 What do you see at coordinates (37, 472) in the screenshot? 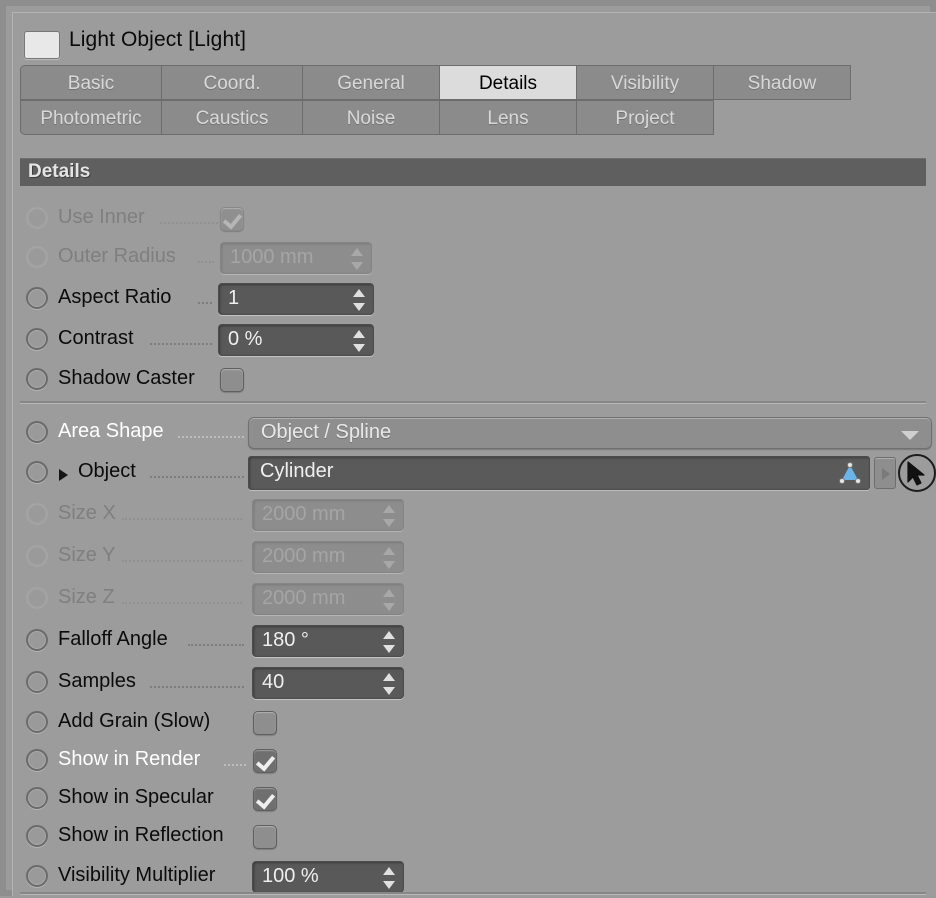
I see `animate-toggle-object` at bounding box center [37, 472].